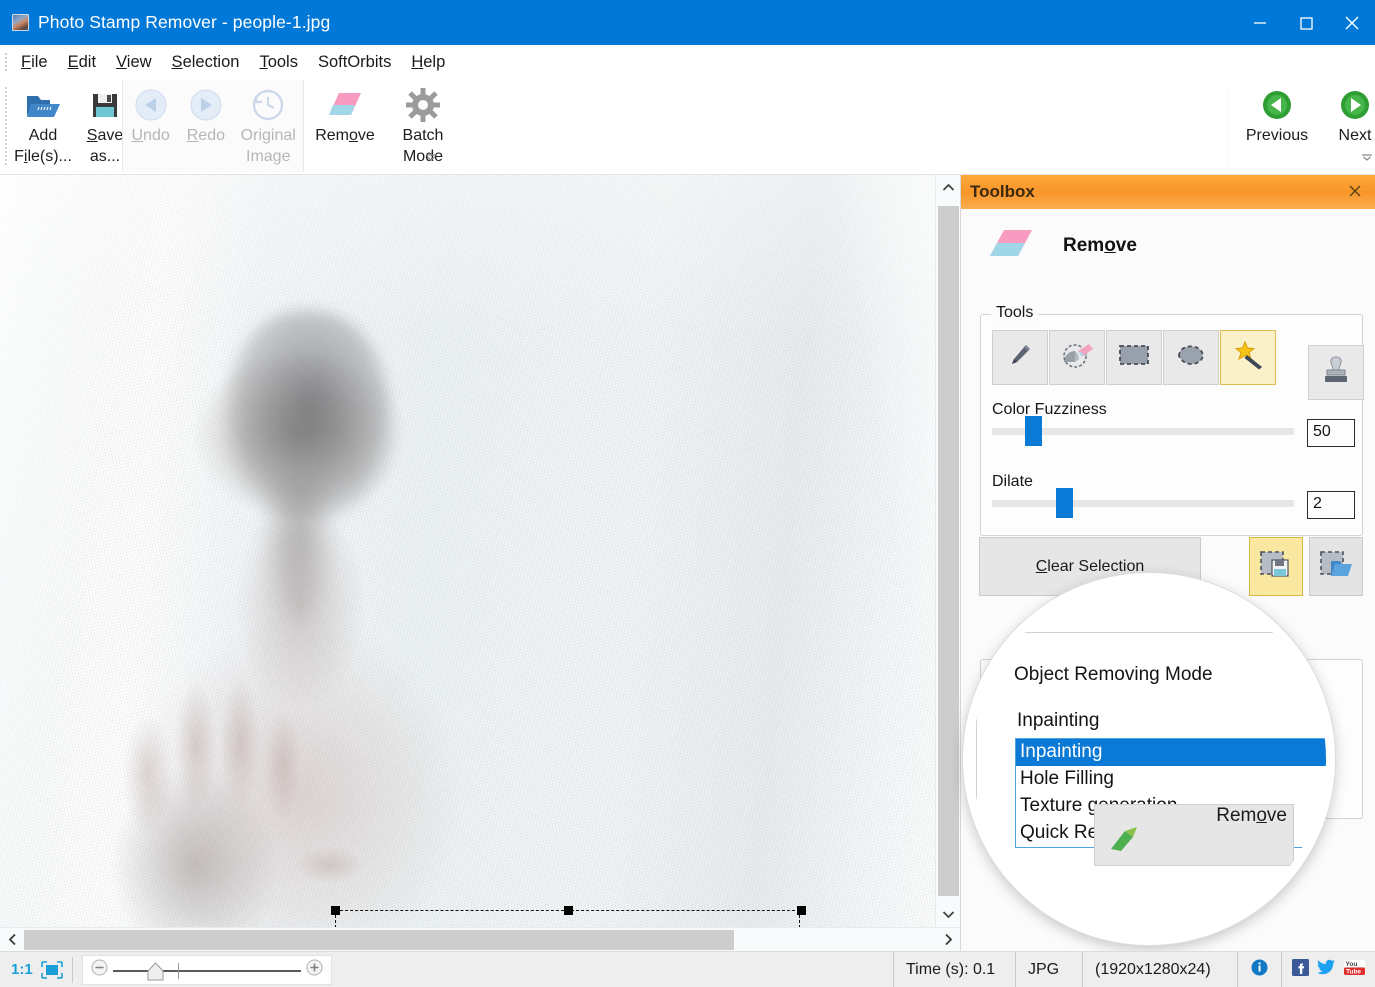  I want to click on color-fuzziness-track, so click(1143, 431).